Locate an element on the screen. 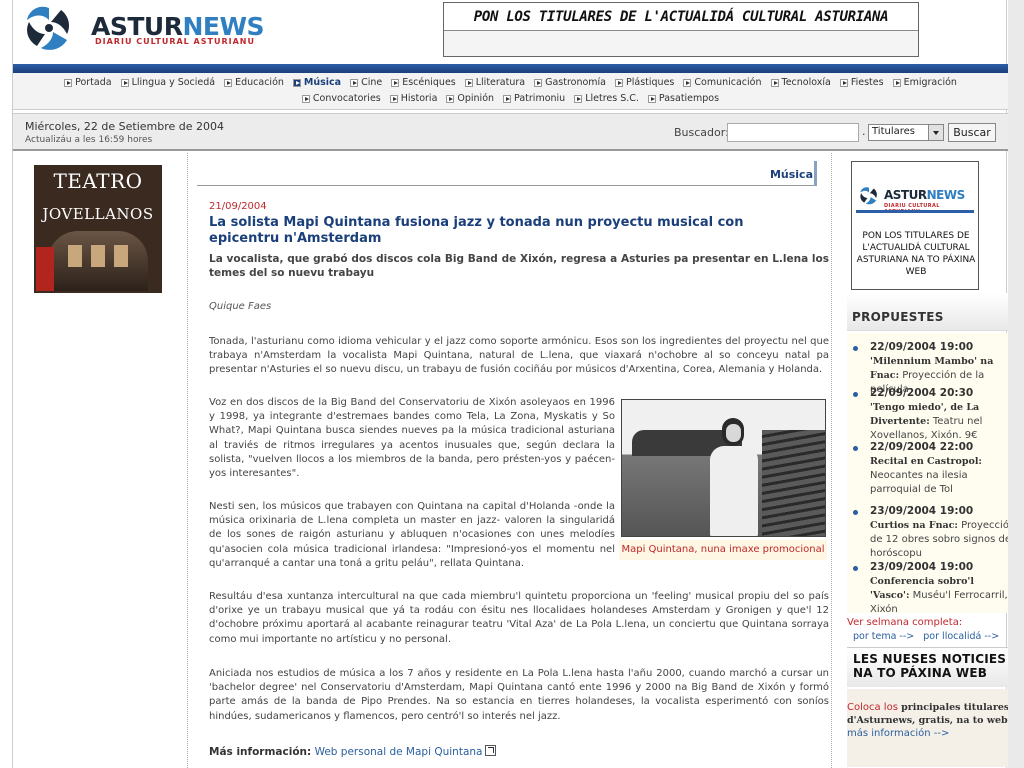  ad-line-2: JOVELLANOS is located at coordinates (98, 214).